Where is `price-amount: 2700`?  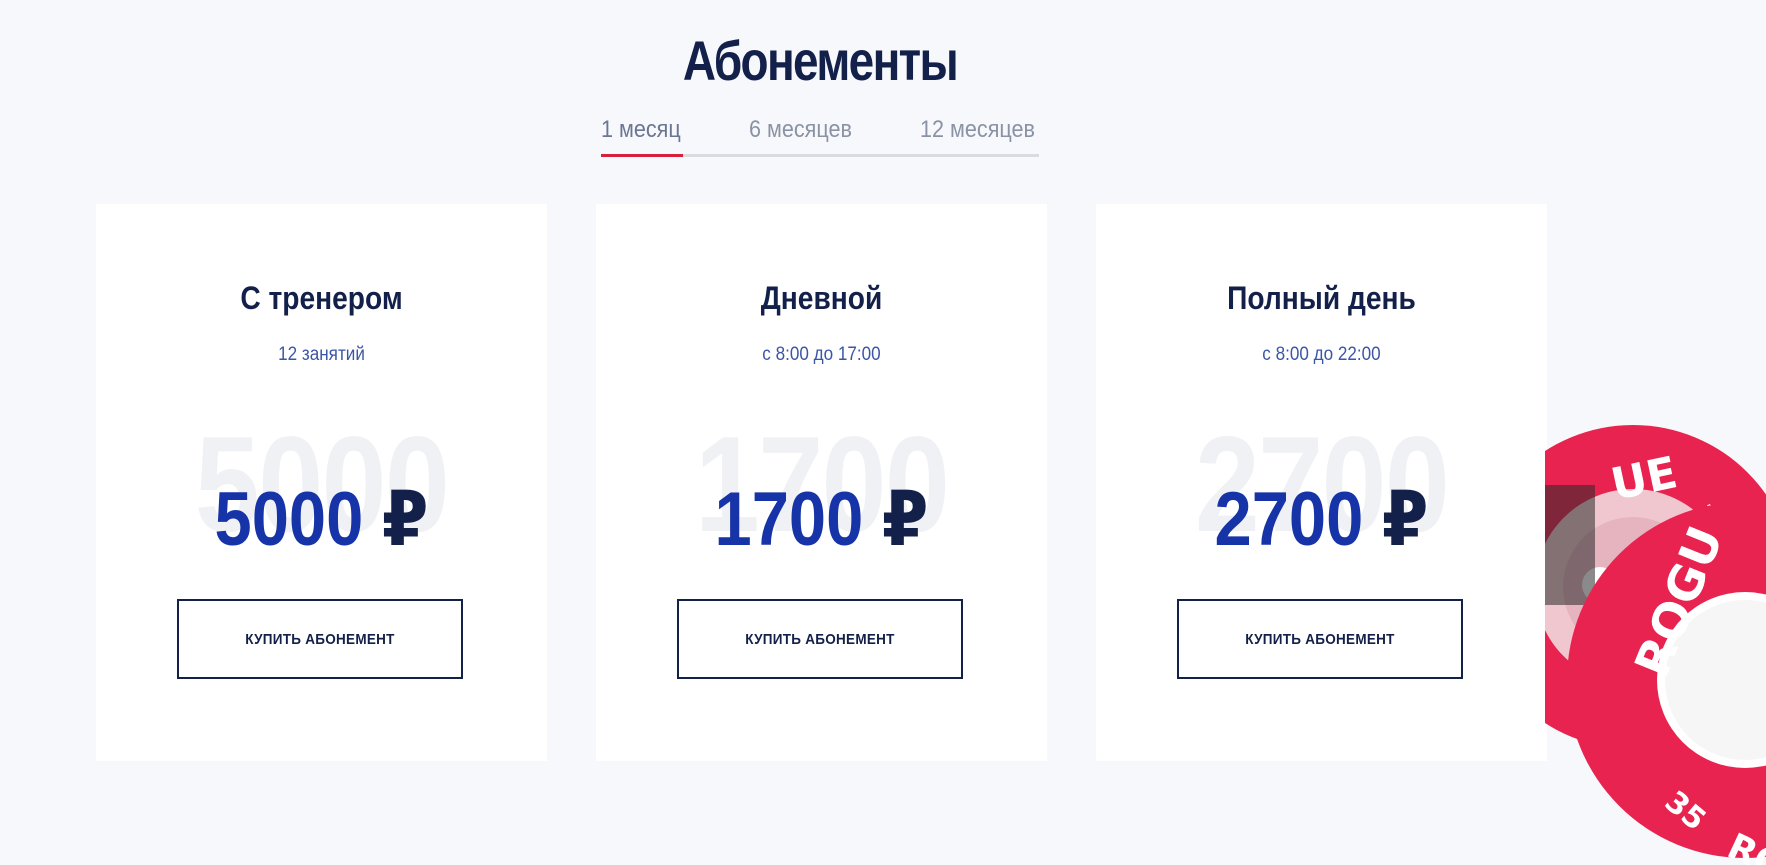 price-amount: 2700 is located at coordinates (1289, 519).